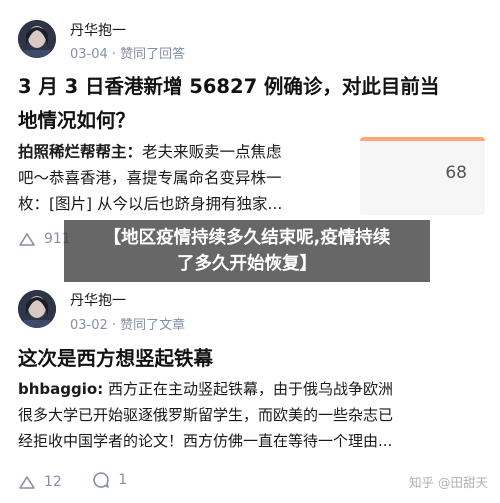 The width and height of the screenshot is (500, 503). Describe the element at coordinates (80, 152) in the screenshot. I see `excerpt-author: 拍照稀烂帮帮主：` at that location.